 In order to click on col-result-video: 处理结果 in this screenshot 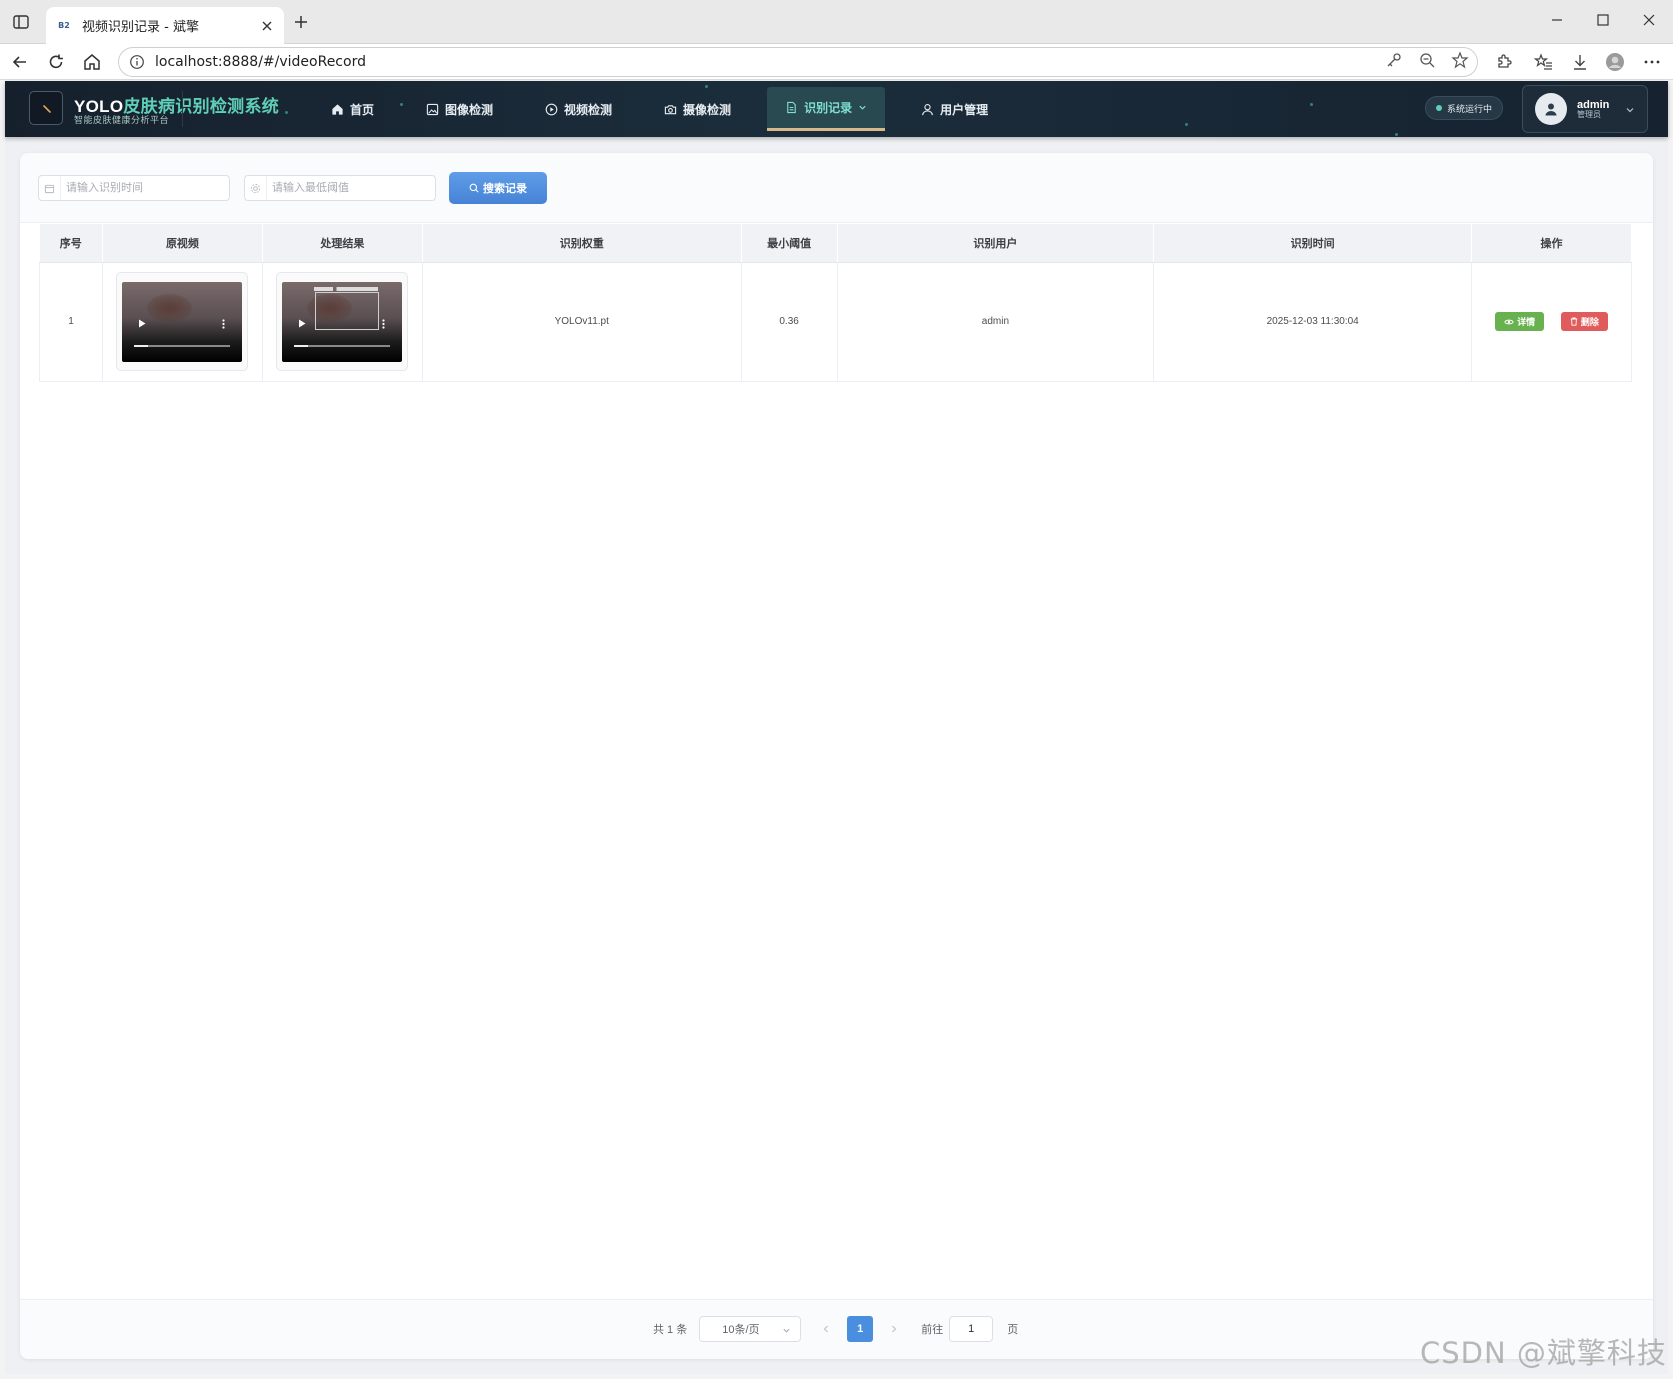, I will do `click(342, 243)`.